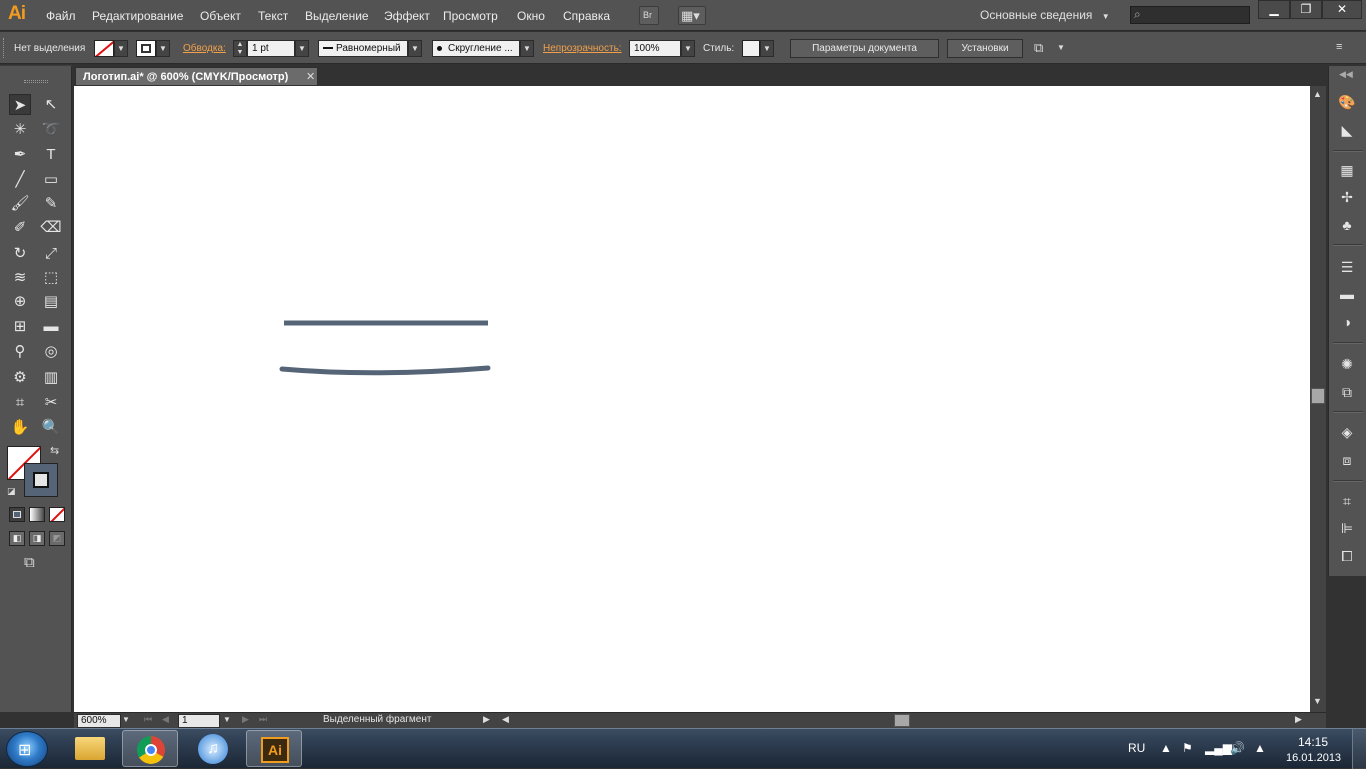 This screenshot has width=1366, height=769. Describe the element at coordinates (11, 491) in the screenshot. I see `default-colors-icon: ◪` at that location.